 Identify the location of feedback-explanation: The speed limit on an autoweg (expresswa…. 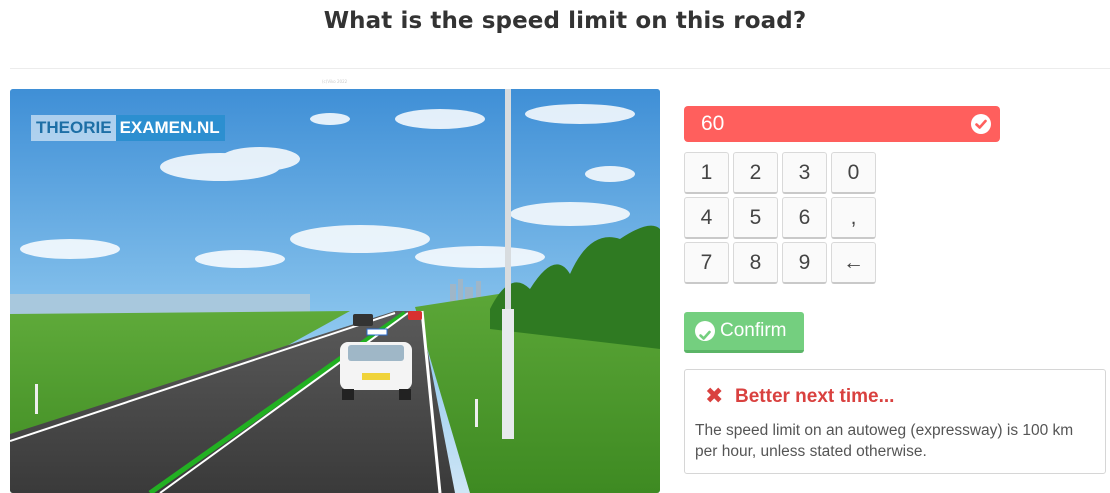
(884, 441).